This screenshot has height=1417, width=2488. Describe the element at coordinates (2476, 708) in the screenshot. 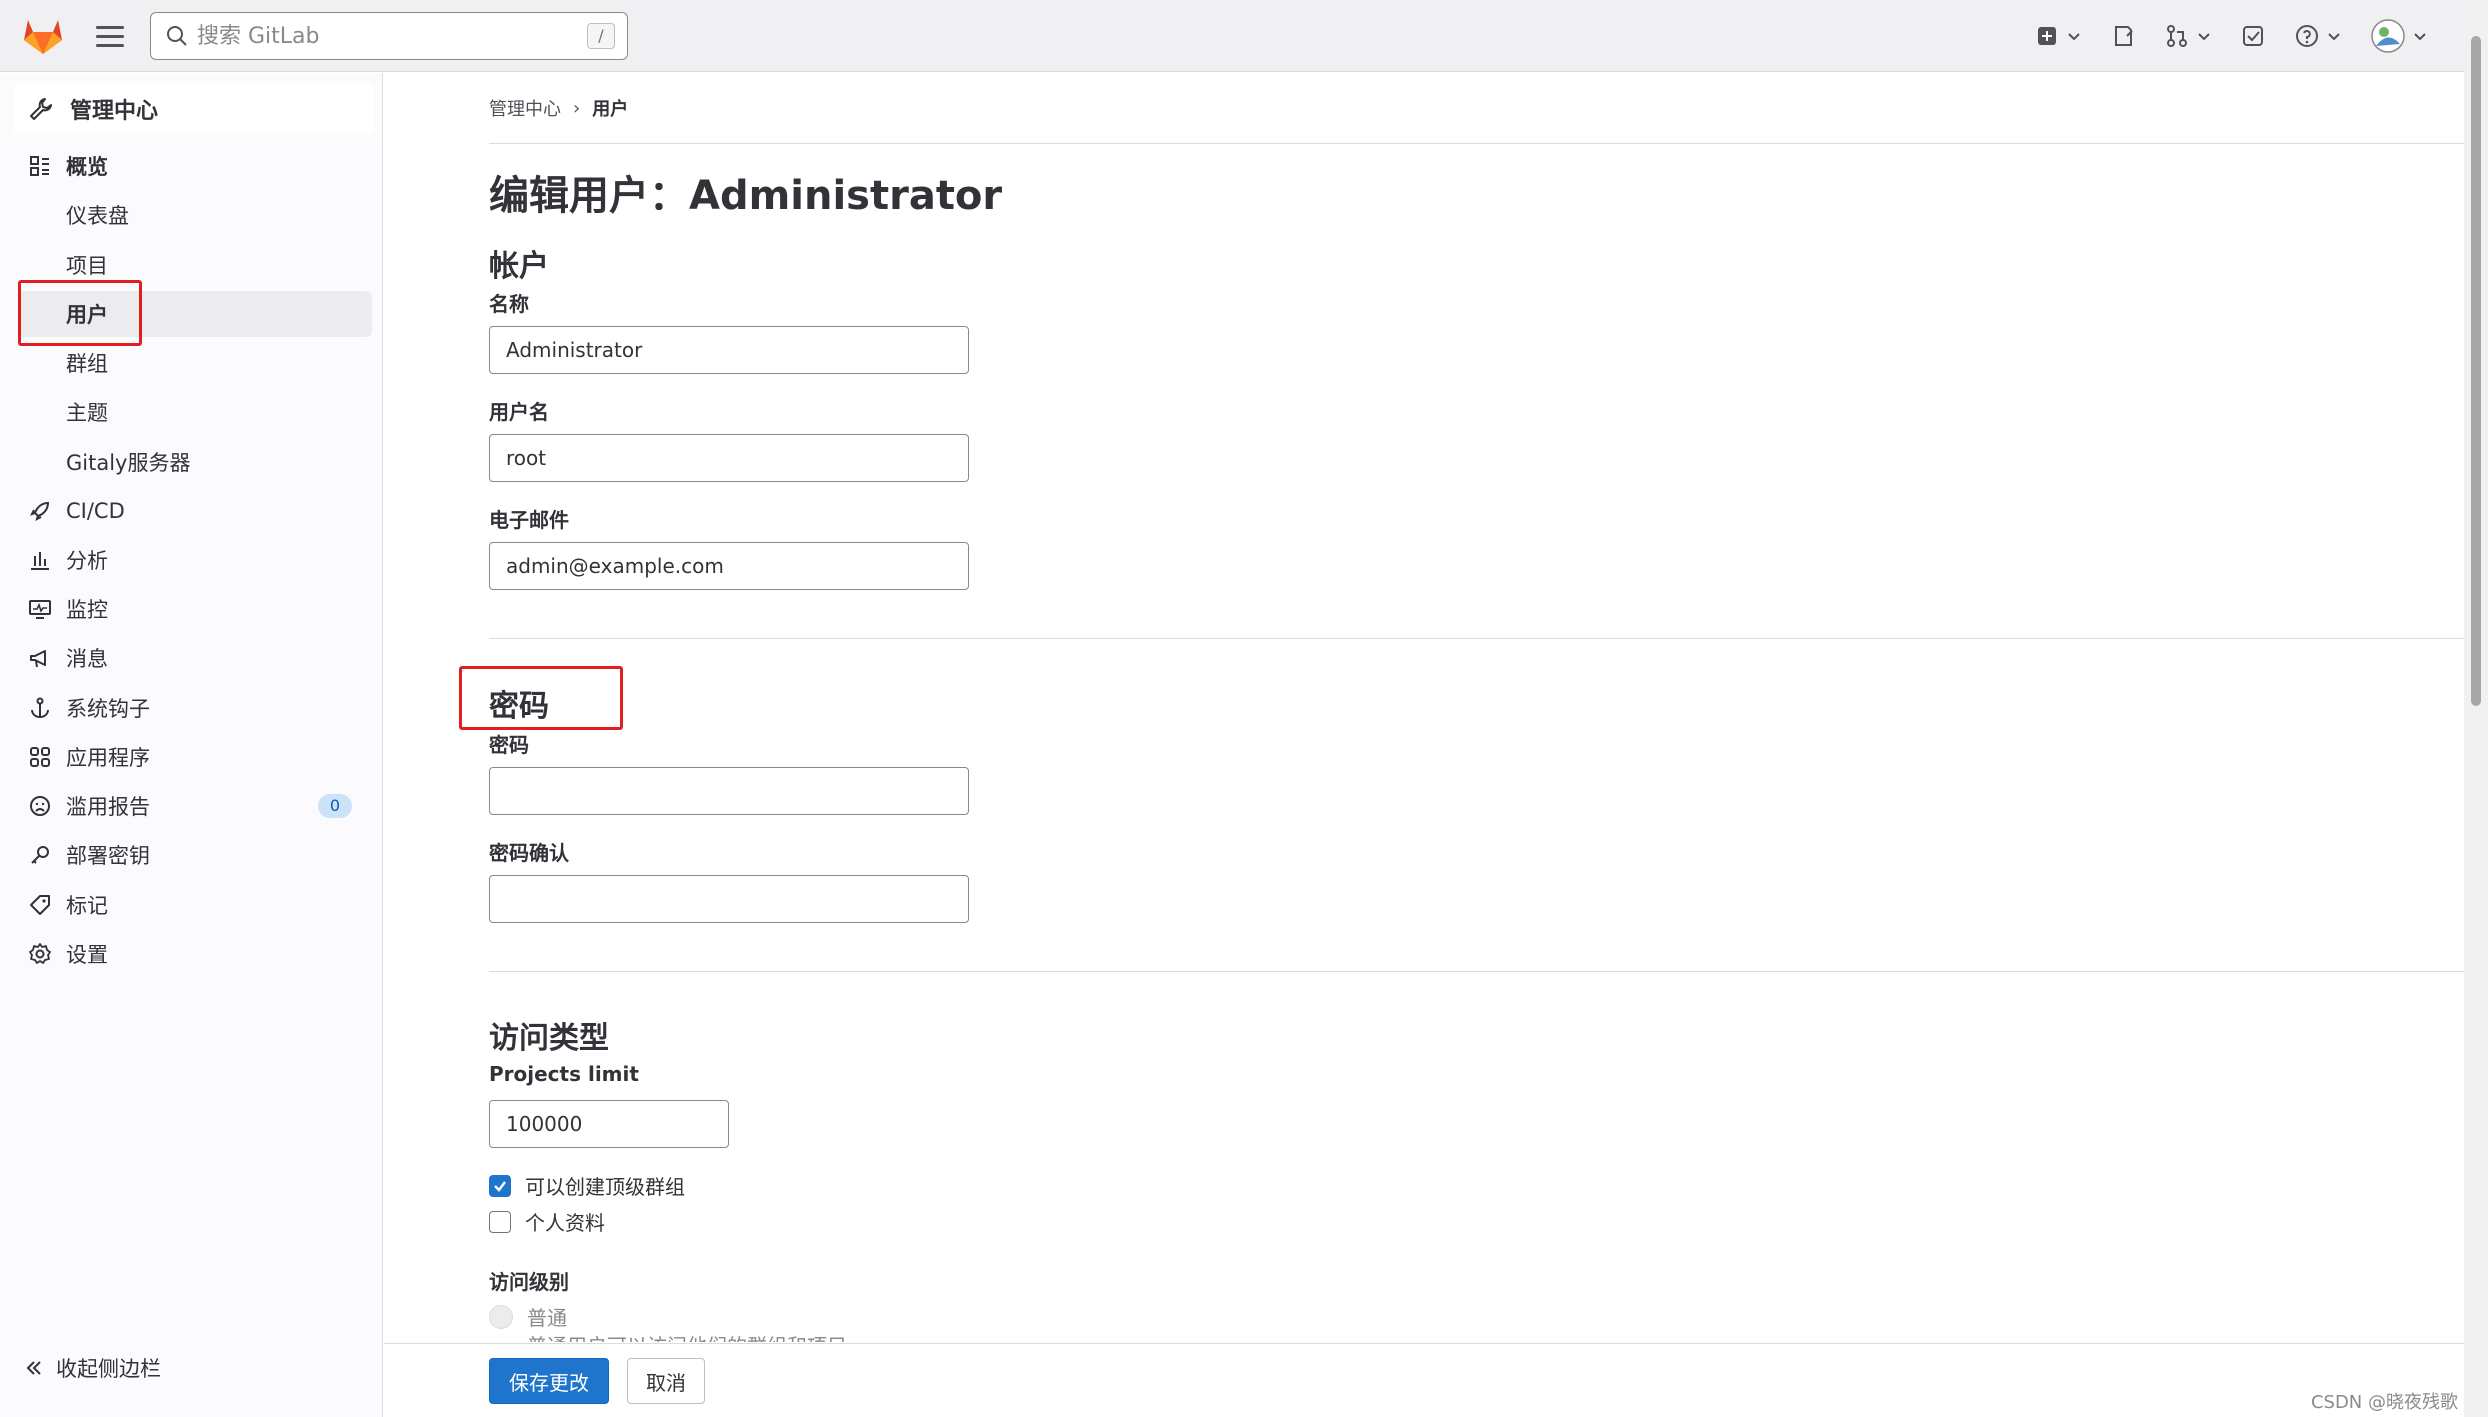

I see `page-scrollbar` at that location.